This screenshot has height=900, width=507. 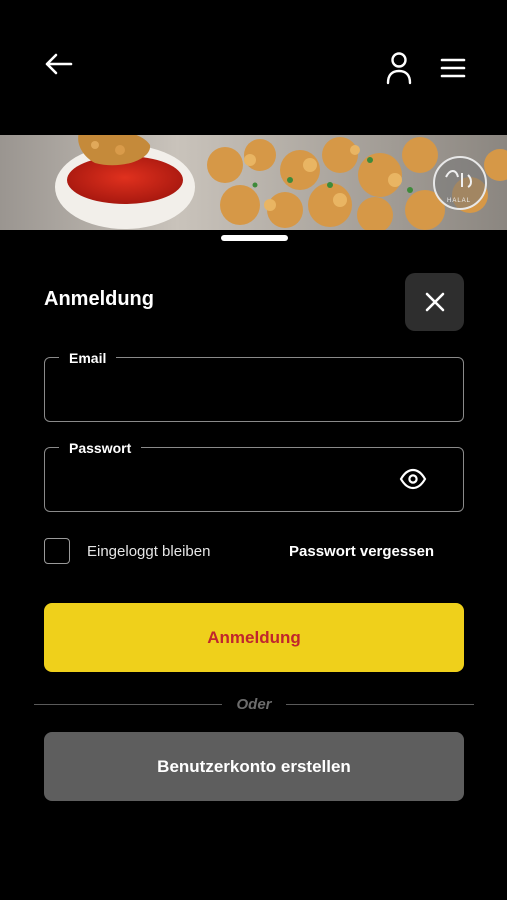 What do you see at coordinates (380, 704) in the screenshot?
I see `divider-right` at bounding box center [380, 704].